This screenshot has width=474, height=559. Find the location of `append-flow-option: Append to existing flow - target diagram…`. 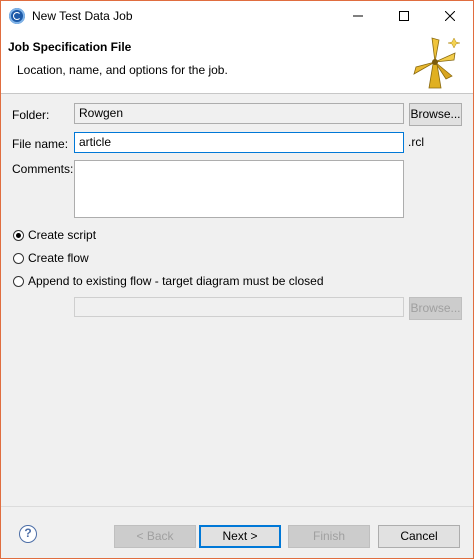

append-flow-option: Append to existing flow - target diagram… is located at coordinates (168, 281).